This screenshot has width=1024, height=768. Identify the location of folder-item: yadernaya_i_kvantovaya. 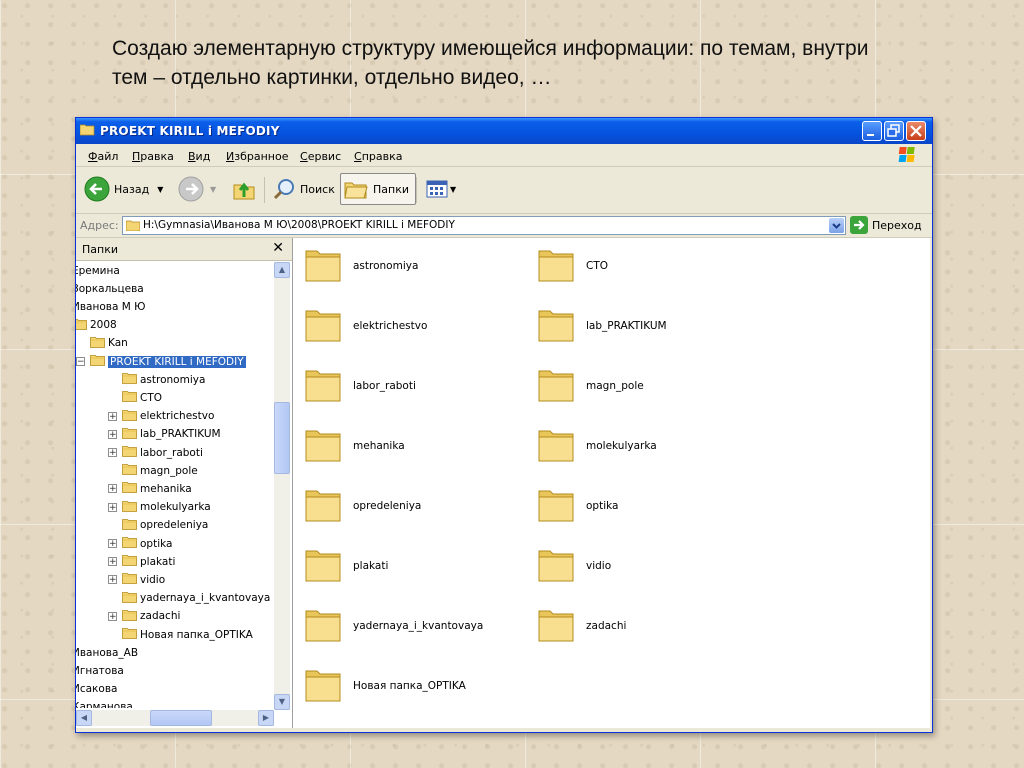
(413, 626).